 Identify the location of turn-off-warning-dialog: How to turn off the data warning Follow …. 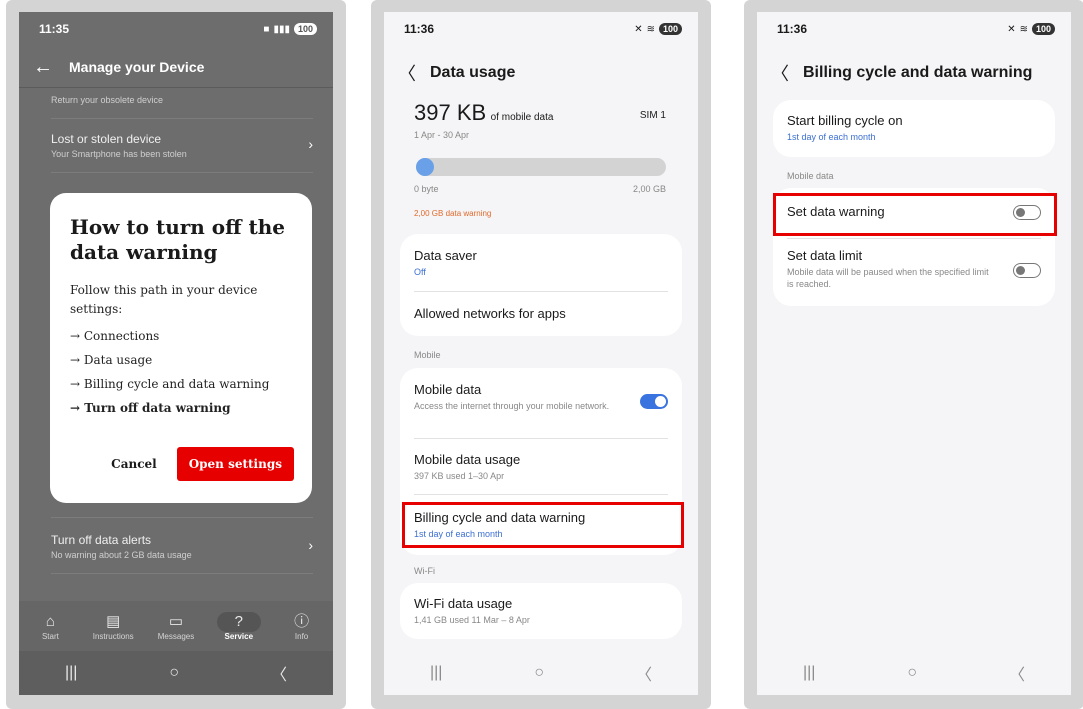
(181, 348).